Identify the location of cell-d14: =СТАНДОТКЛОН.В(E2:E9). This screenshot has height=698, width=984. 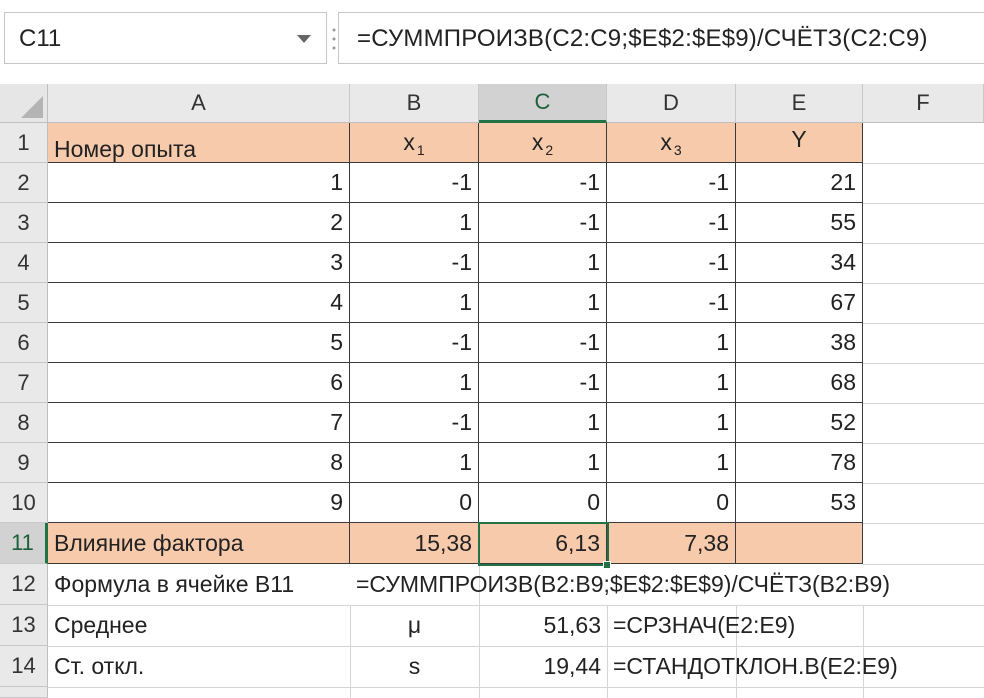
(795, 666).